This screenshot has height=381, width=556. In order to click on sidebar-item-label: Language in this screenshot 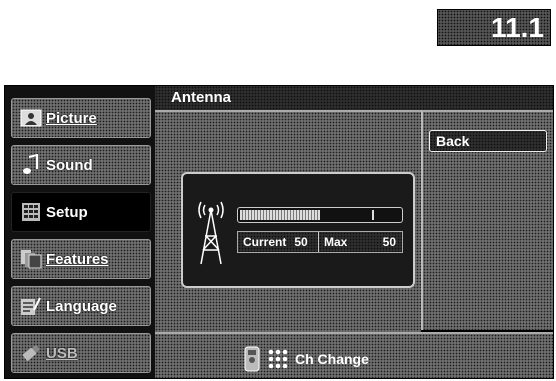, I will do `click(81, 306)`.